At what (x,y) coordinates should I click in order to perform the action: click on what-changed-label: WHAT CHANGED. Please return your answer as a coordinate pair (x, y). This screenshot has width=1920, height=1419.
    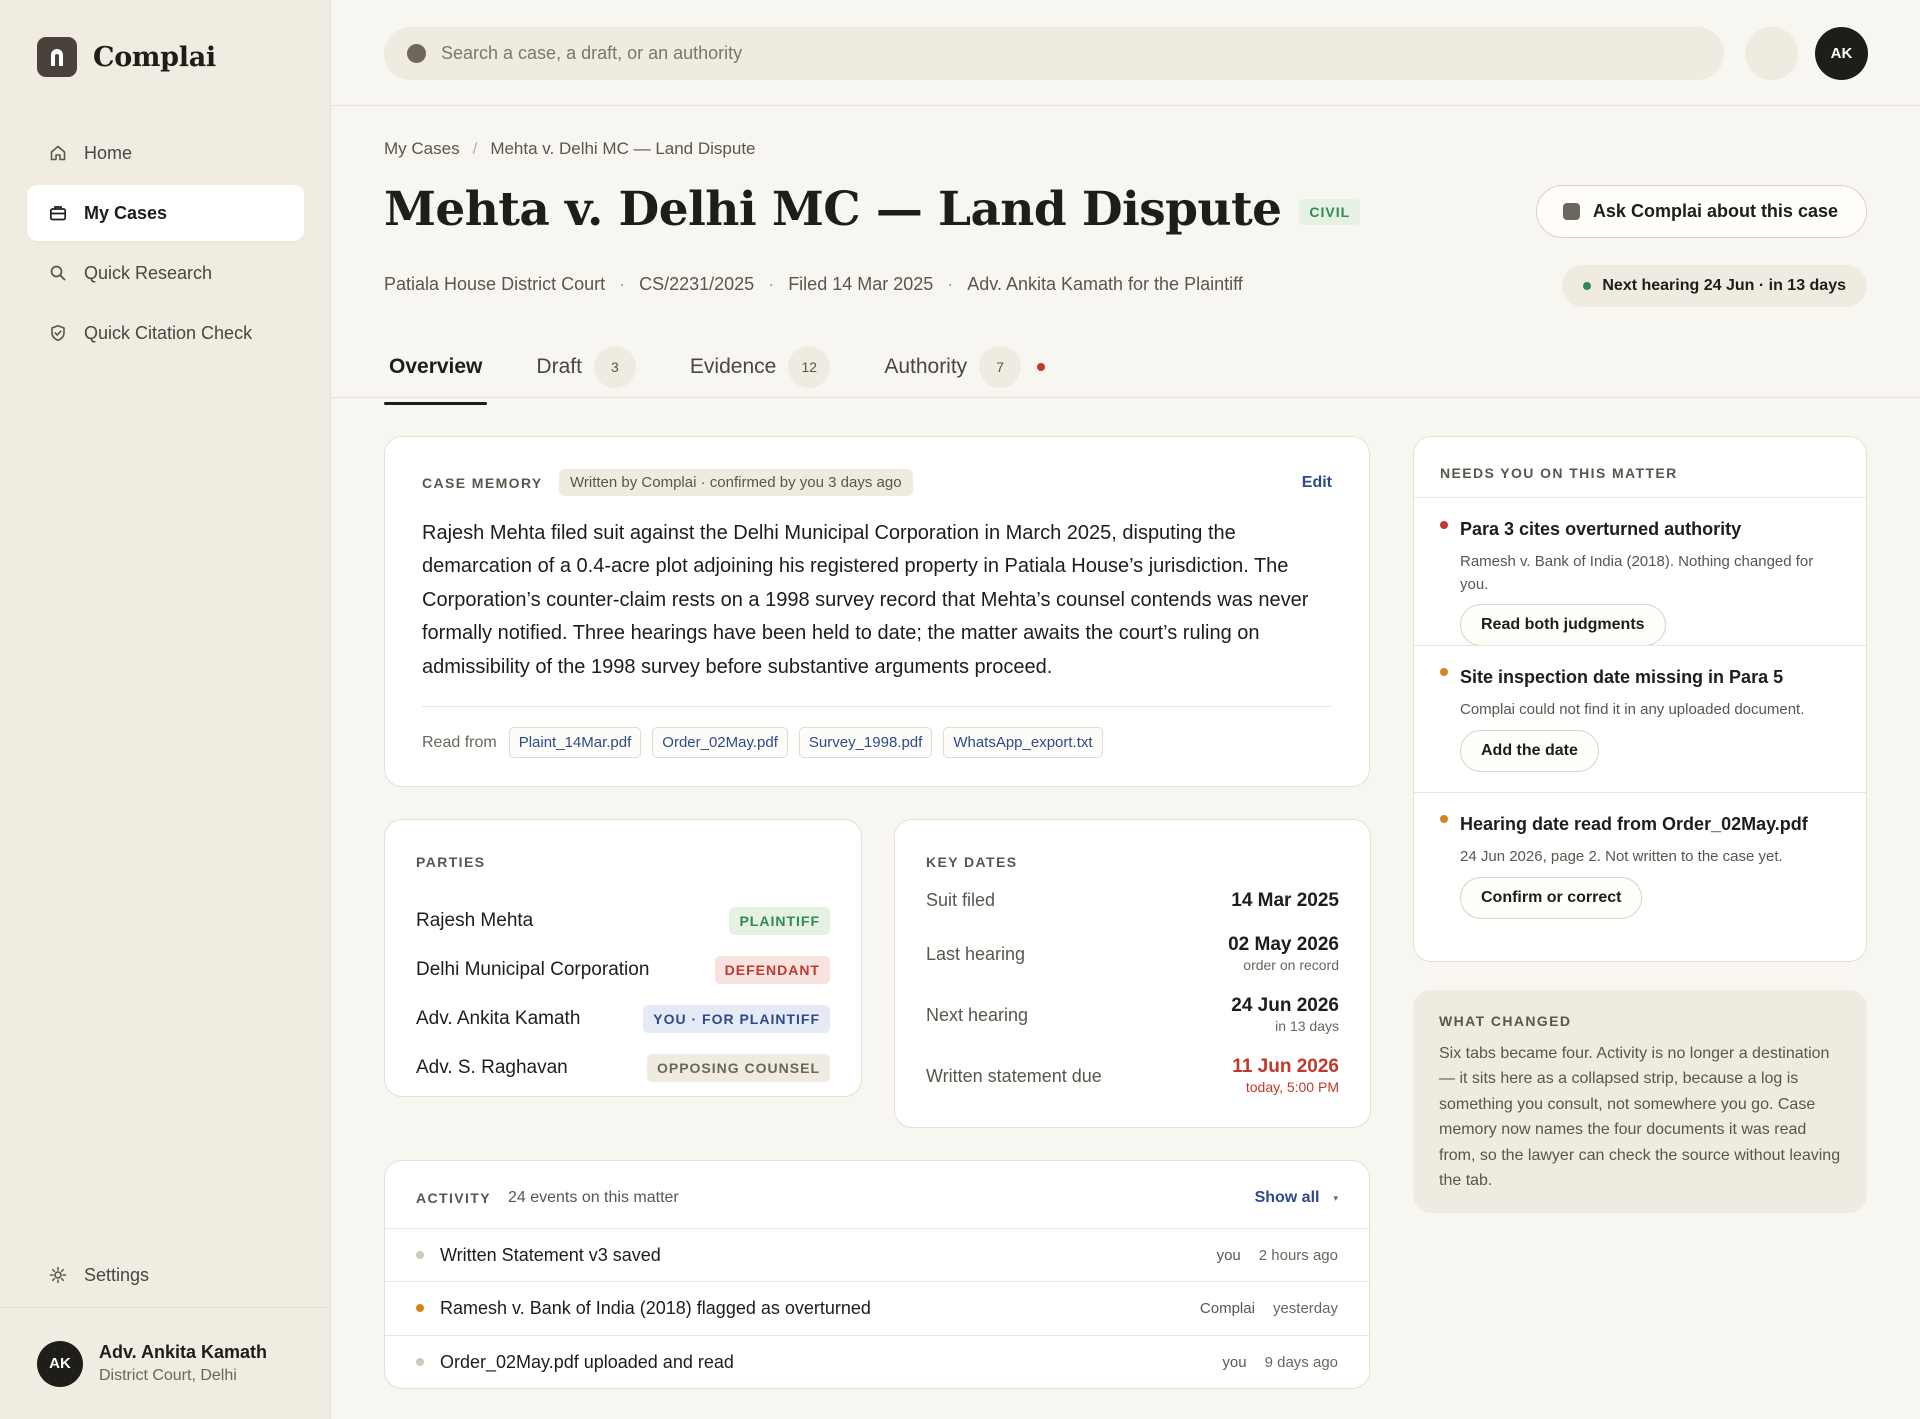
    Looking at the image, I should click on (1505, 1021).